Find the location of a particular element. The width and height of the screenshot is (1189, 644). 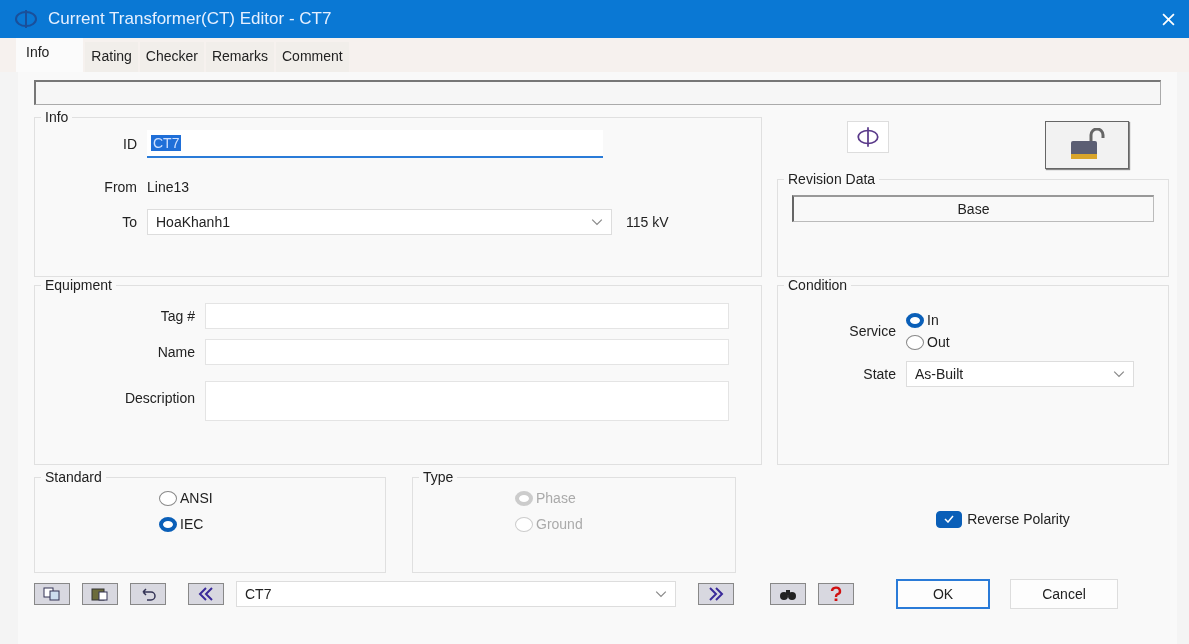

tab: Remarks is located at coordinates (239, 57).